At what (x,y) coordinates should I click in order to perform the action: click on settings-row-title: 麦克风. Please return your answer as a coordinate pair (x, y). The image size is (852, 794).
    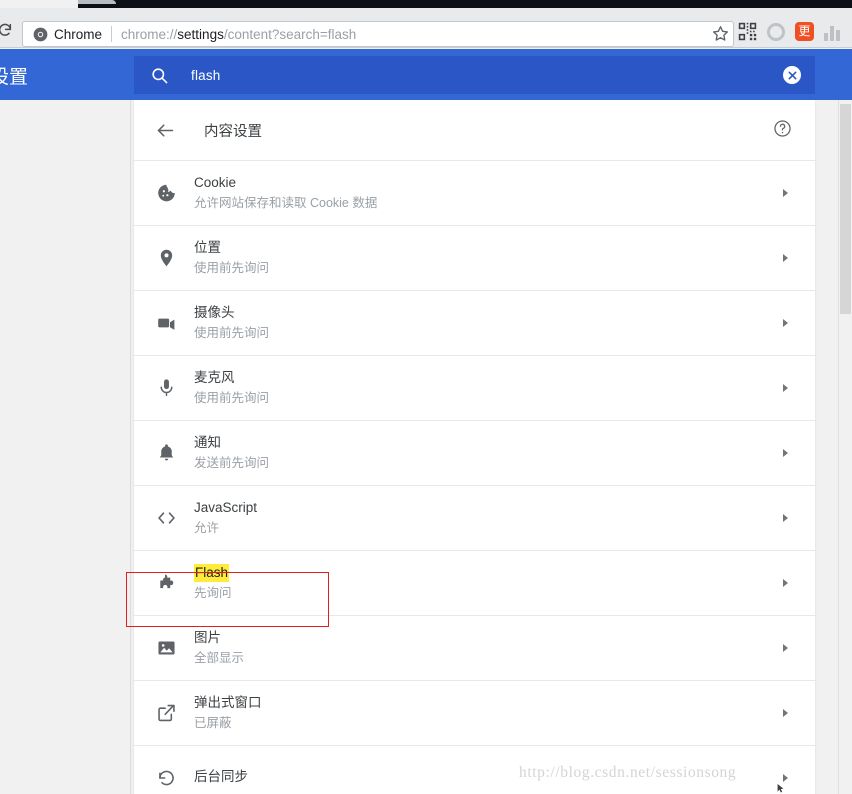
    Looking at the image, I should click on (214, 377).